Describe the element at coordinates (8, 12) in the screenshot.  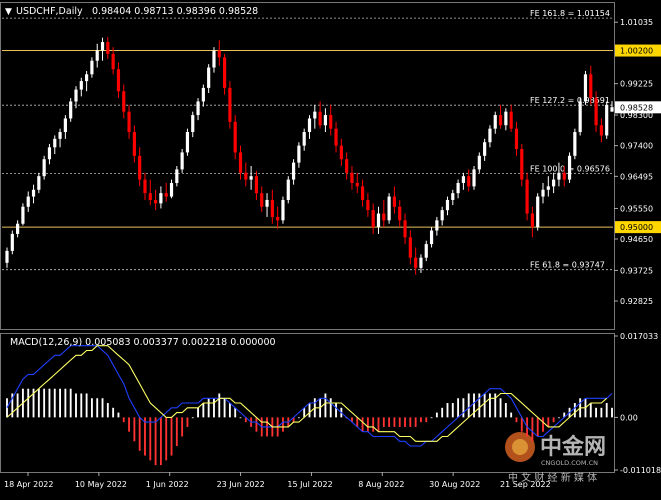
I see `collapse-triangle-icon: ▼` at that location.